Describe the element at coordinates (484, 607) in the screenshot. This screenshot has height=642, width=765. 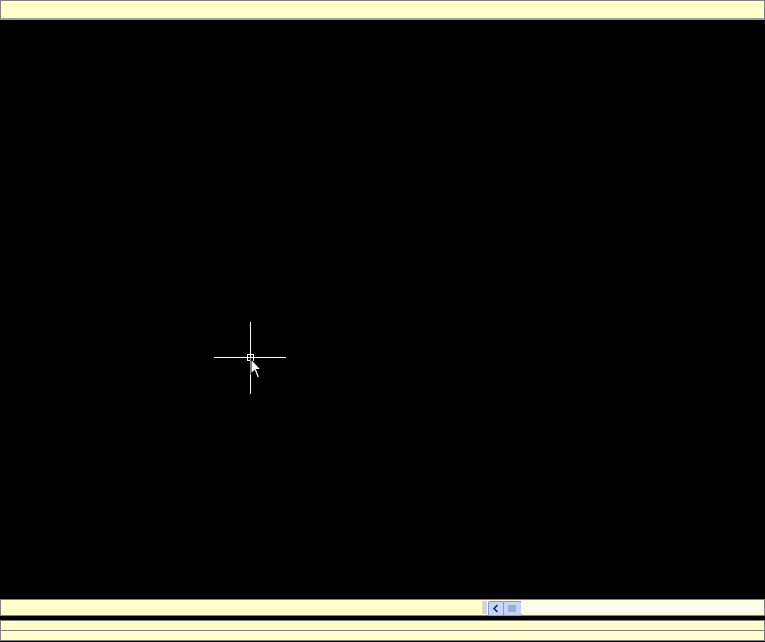
I see `scrollbar-edge` at that location.